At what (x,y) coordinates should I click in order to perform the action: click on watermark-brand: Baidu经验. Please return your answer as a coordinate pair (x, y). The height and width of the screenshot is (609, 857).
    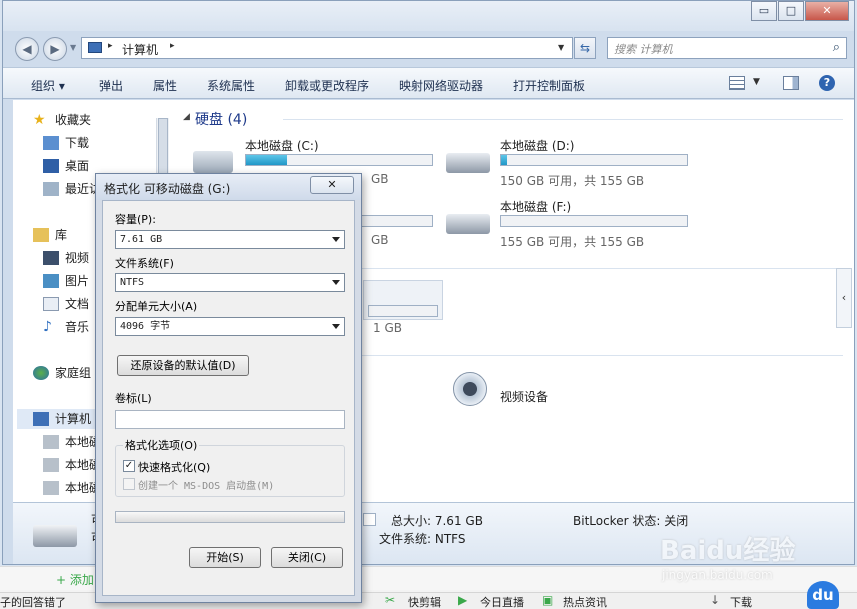
    Looking at the image, I should click on (728, 551).